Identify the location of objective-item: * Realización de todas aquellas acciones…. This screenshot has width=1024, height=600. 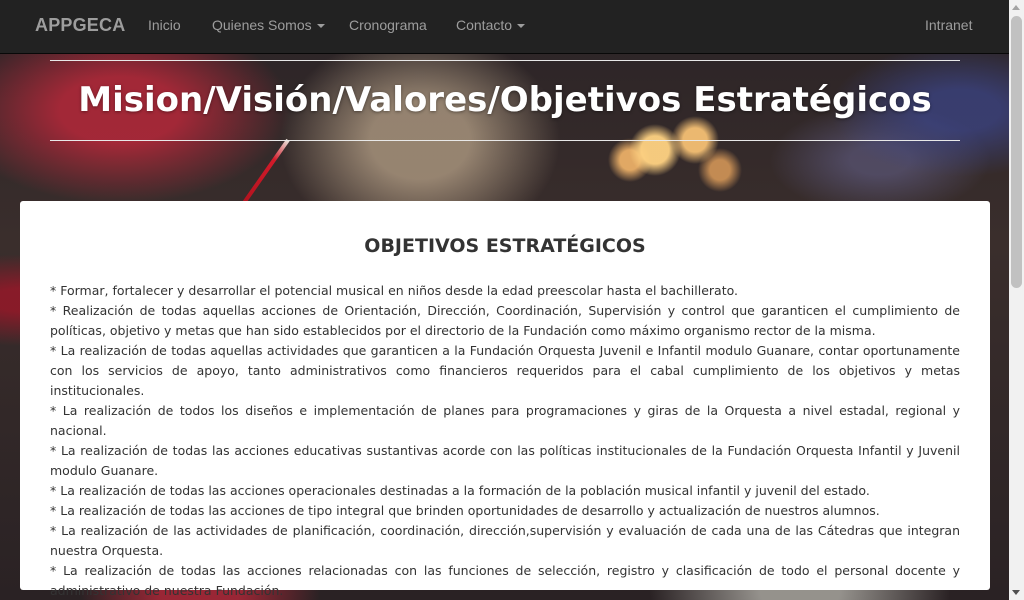
(505, 320).